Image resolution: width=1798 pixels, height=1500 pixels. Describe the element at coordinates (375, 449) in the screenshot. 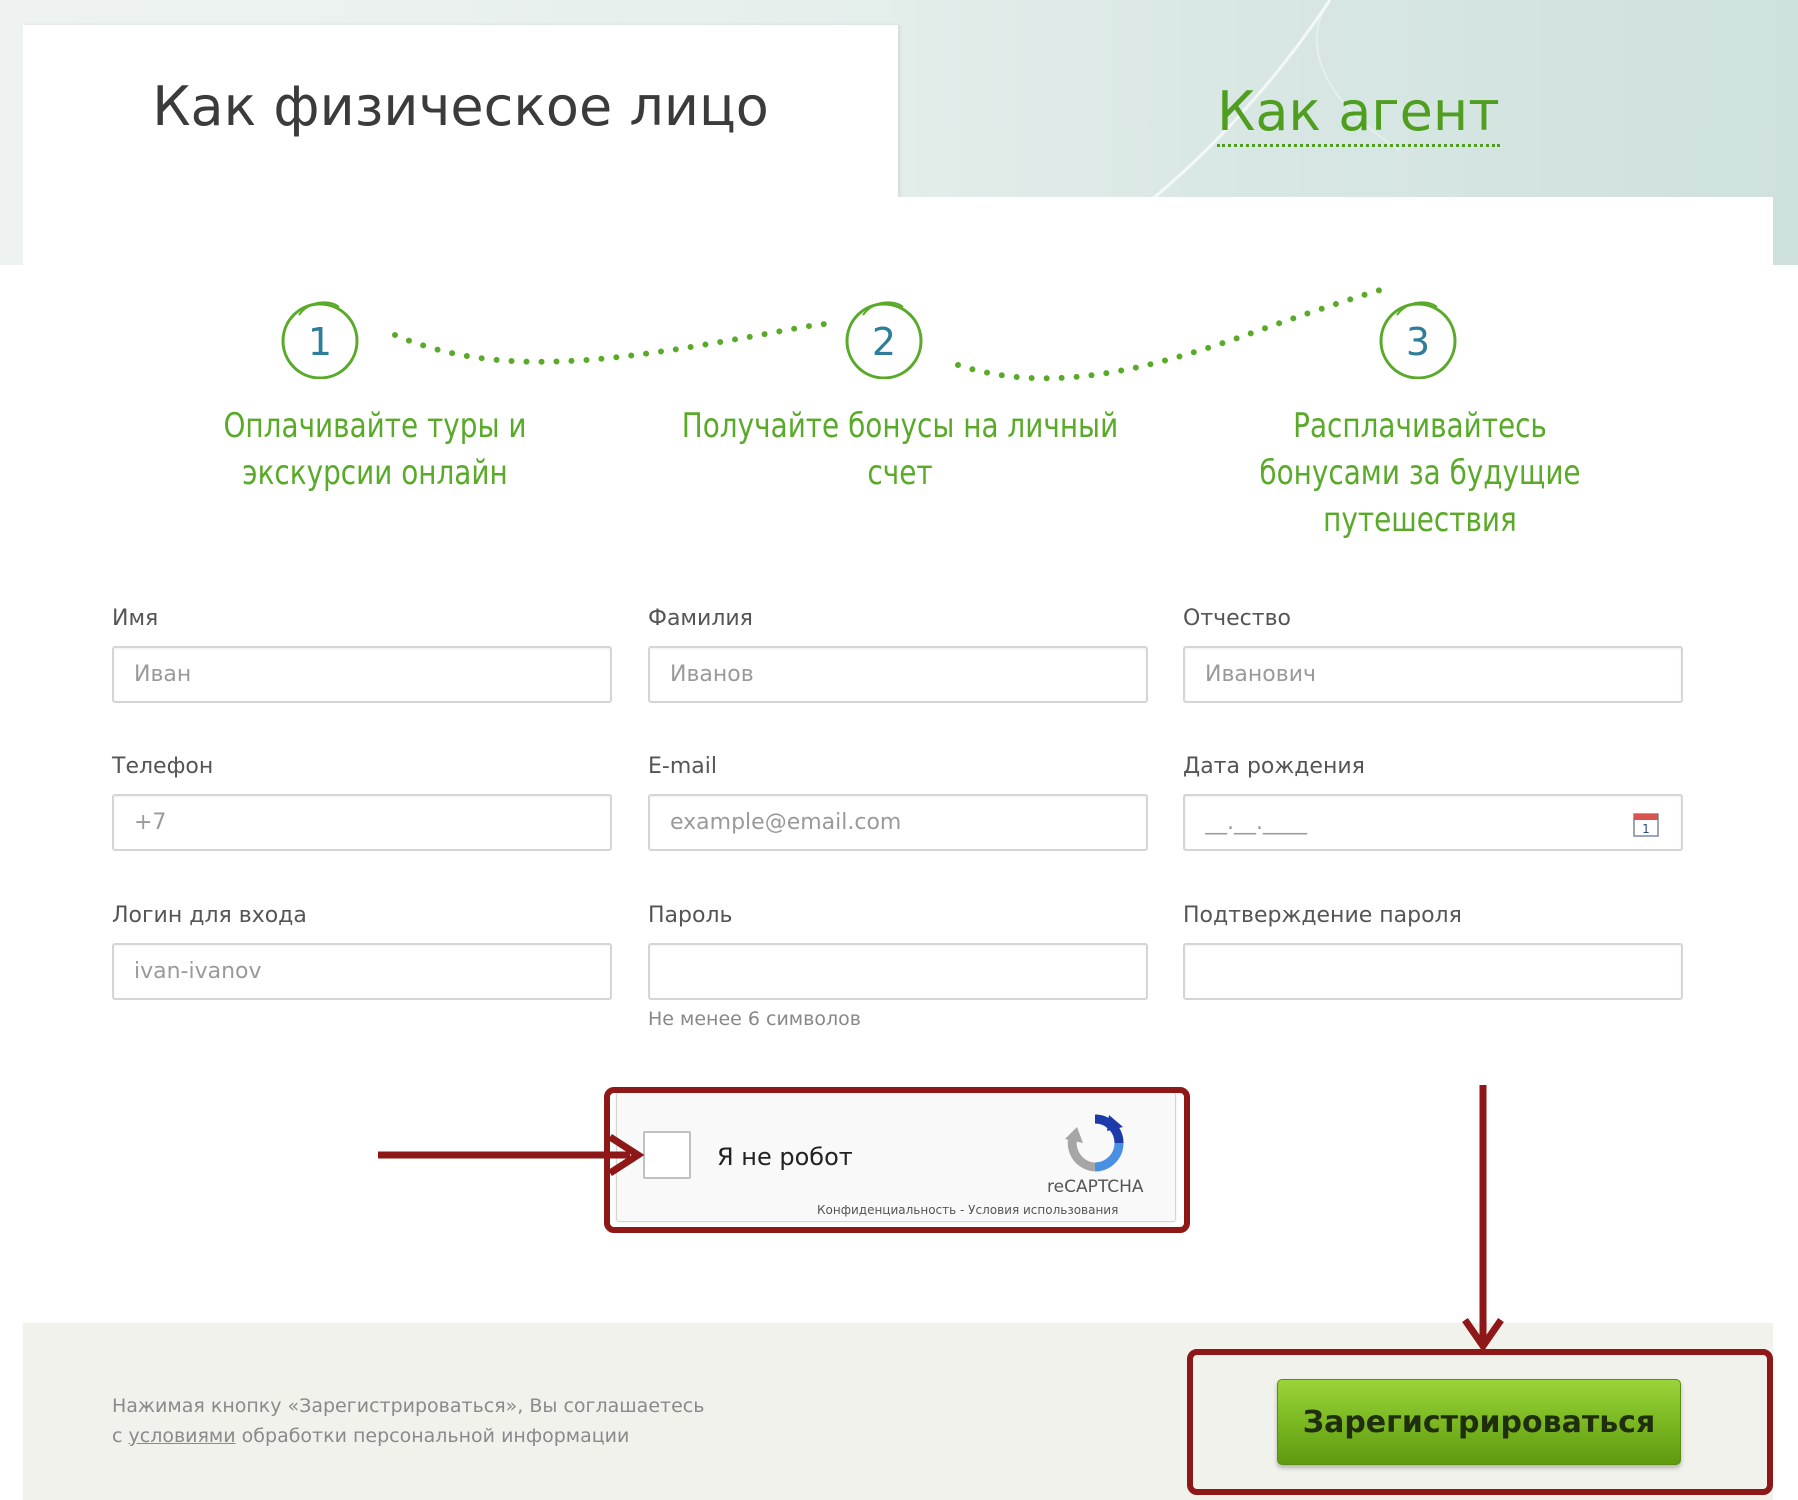

I see `step-1-text: Оплачивайте туры и экскурсии онлайн` at that location.